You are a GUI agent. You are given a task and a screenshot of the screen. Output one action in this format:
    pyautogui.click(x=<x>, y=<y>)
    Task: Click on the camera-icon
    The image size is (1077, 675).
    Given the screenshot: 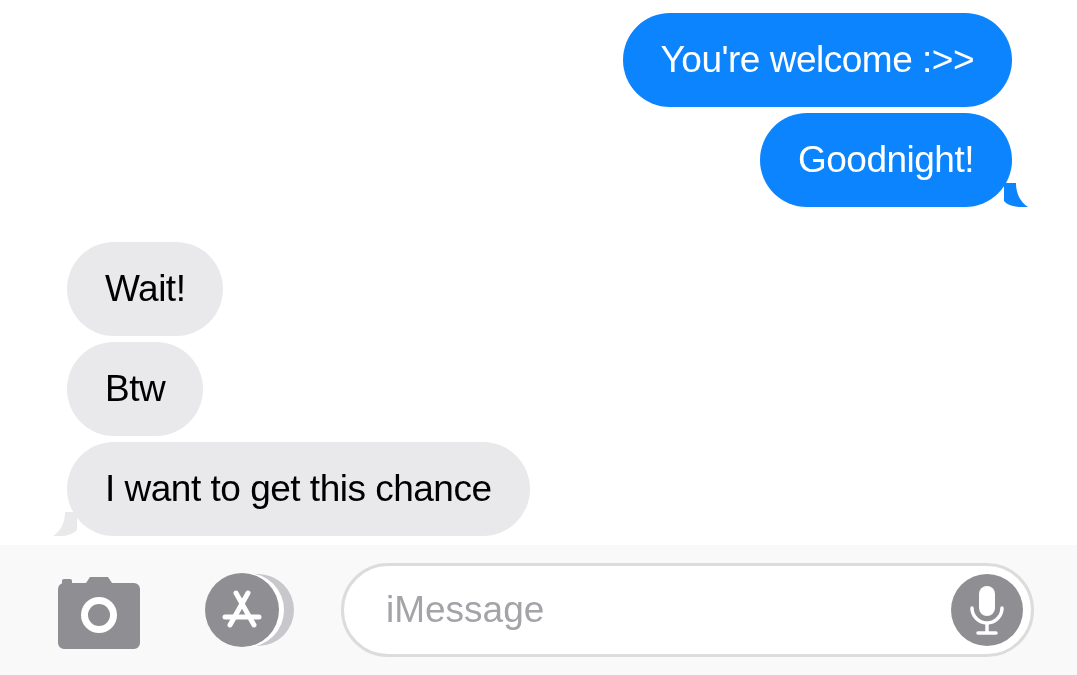 What is the action you would take?
    pyautogui.click(x=99, y=613)
    